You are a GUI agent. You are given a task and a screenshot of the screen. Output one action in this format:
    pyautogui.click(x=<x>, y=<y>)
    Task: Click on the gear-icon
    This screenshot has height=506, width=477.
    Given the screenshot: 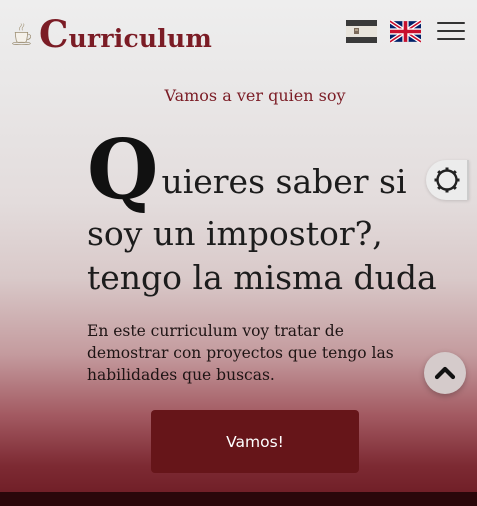 What is the action you would take?
    pyautogui.click(x=446, y=180)
    